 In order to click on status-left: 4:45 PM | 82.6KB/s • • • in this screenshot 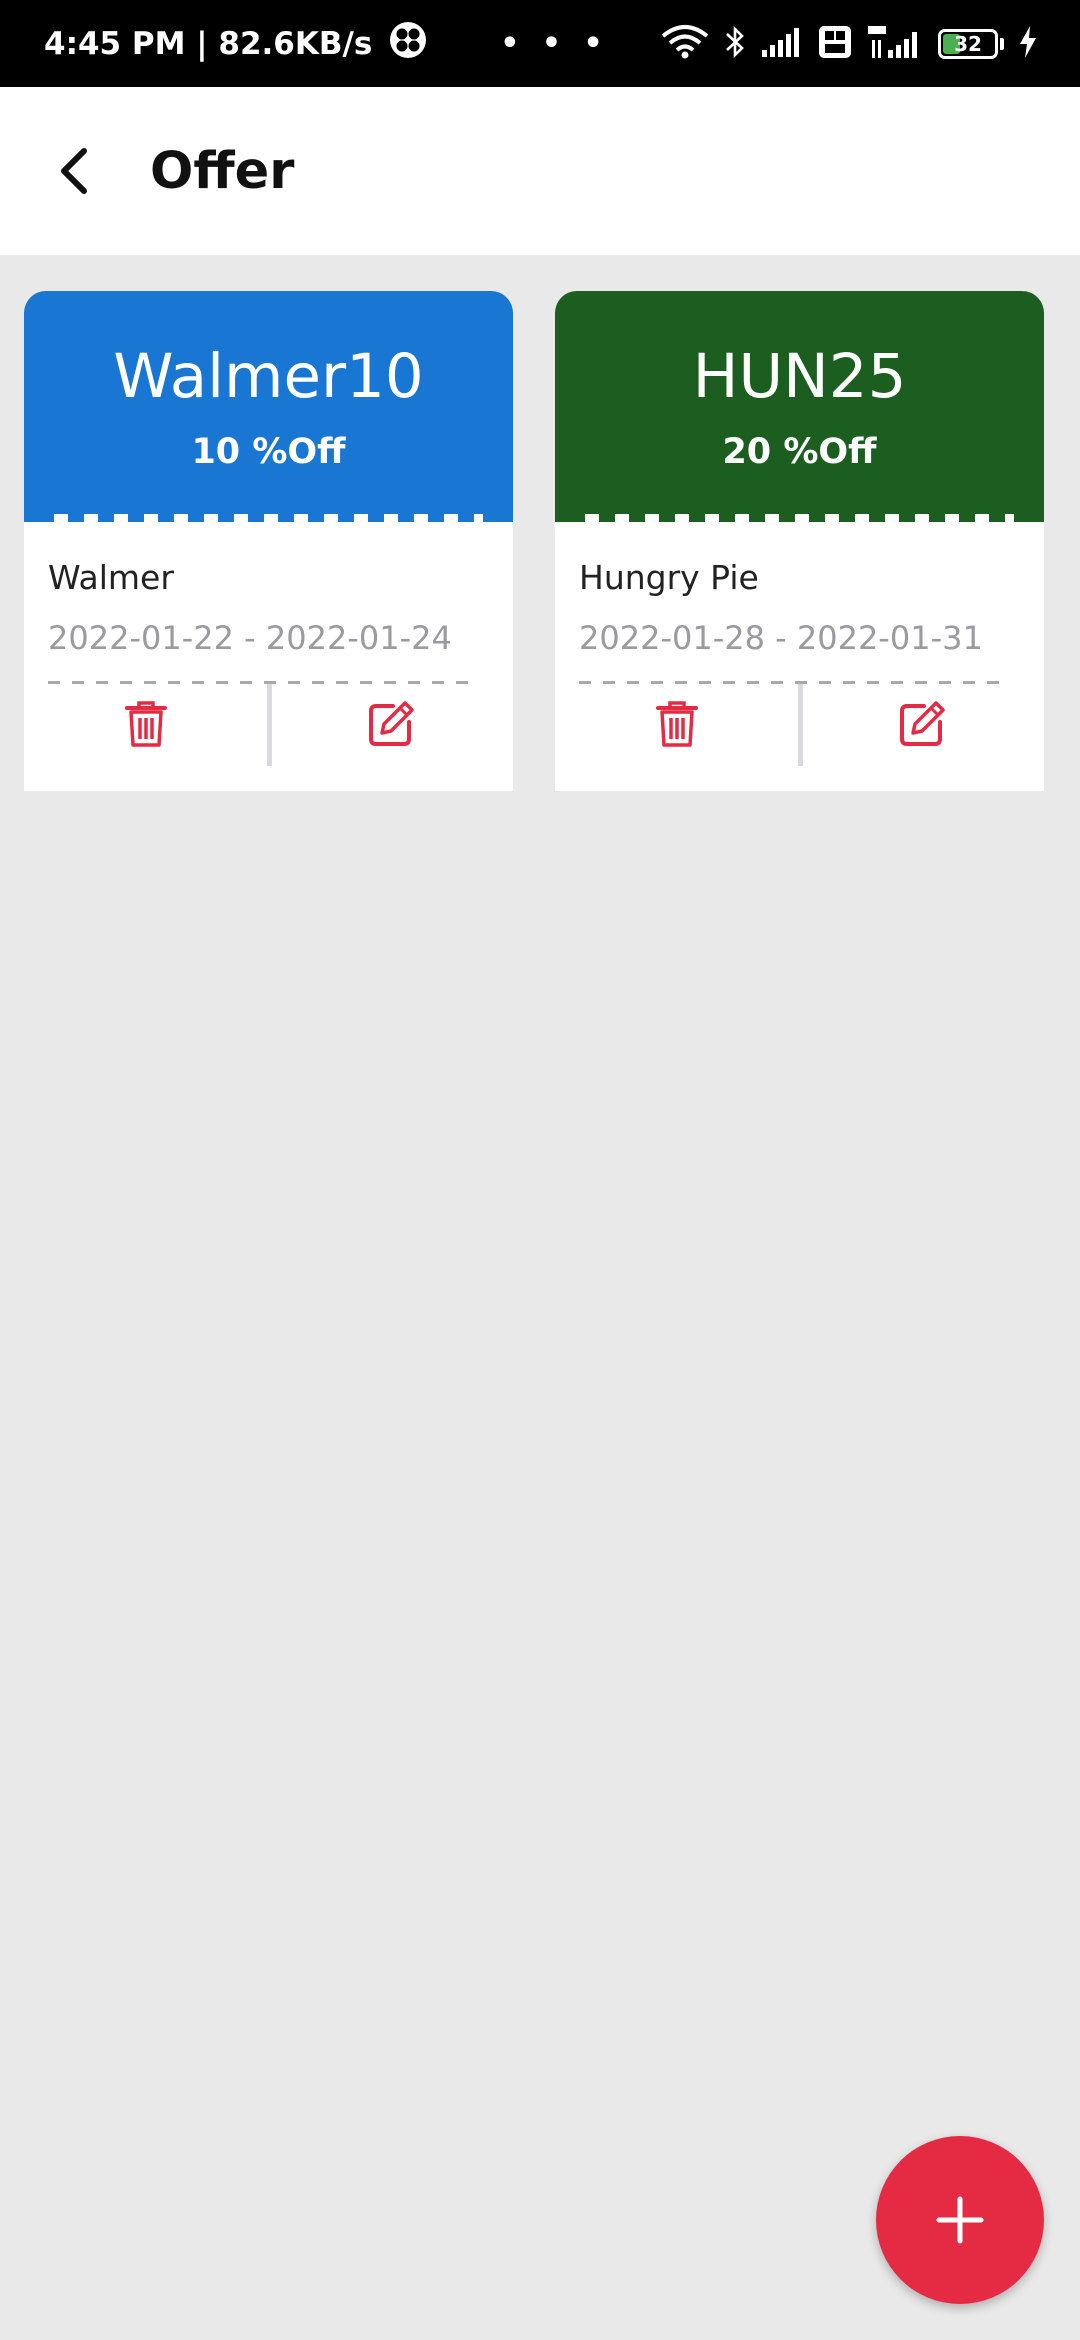, I will do `click(326, 44)`.